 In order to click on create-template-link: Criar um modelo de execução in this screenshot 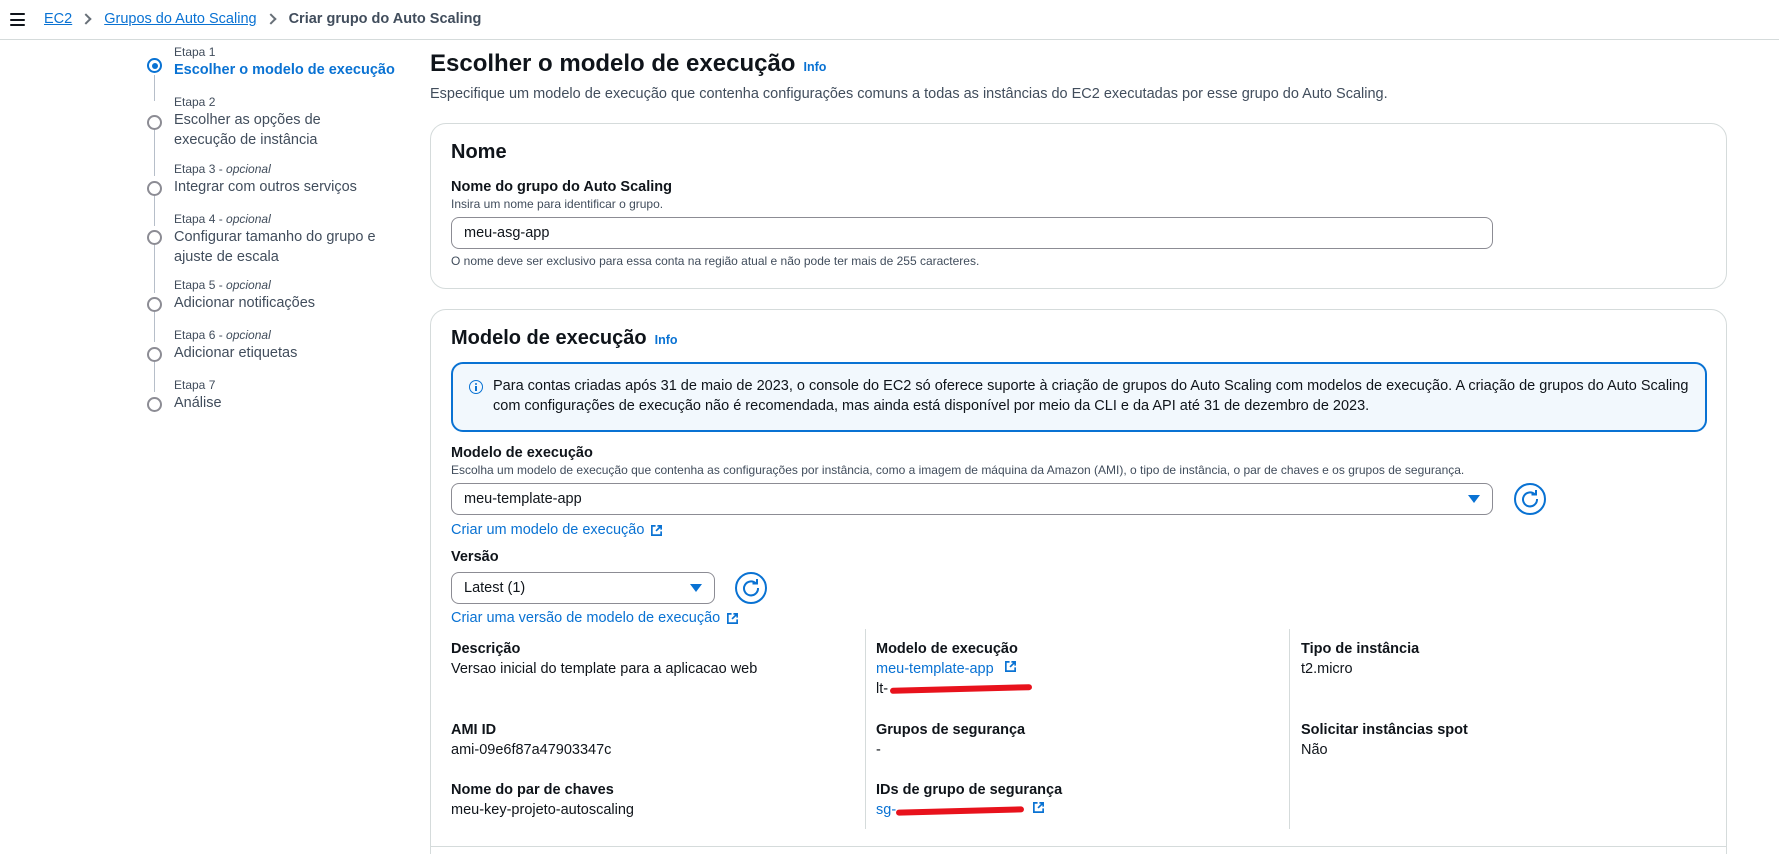, I will do `click(557, 529)`.